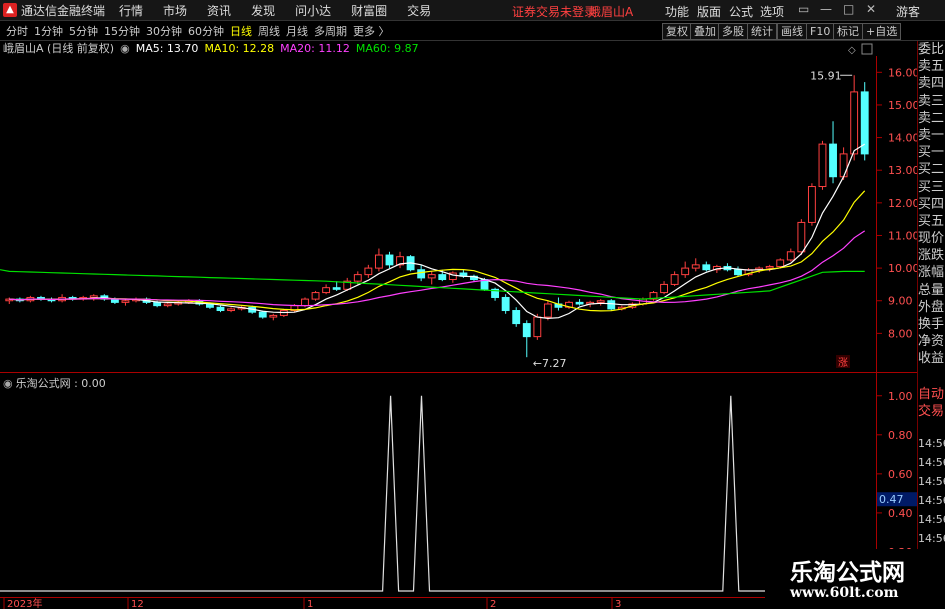 Image resolution: width=945 pixels, height=609 pixels. What do you see at coordinates (63, 10) in the screenshot?
I see `app-title: 通达信金融终端` at bounding box center [63, 10].